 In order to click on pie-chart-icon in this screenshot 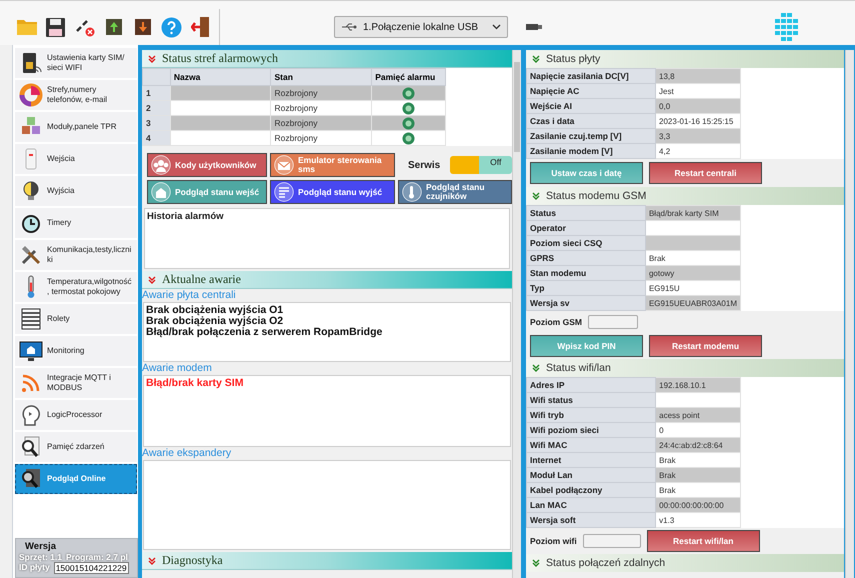, I will do `click(31, 95)`.